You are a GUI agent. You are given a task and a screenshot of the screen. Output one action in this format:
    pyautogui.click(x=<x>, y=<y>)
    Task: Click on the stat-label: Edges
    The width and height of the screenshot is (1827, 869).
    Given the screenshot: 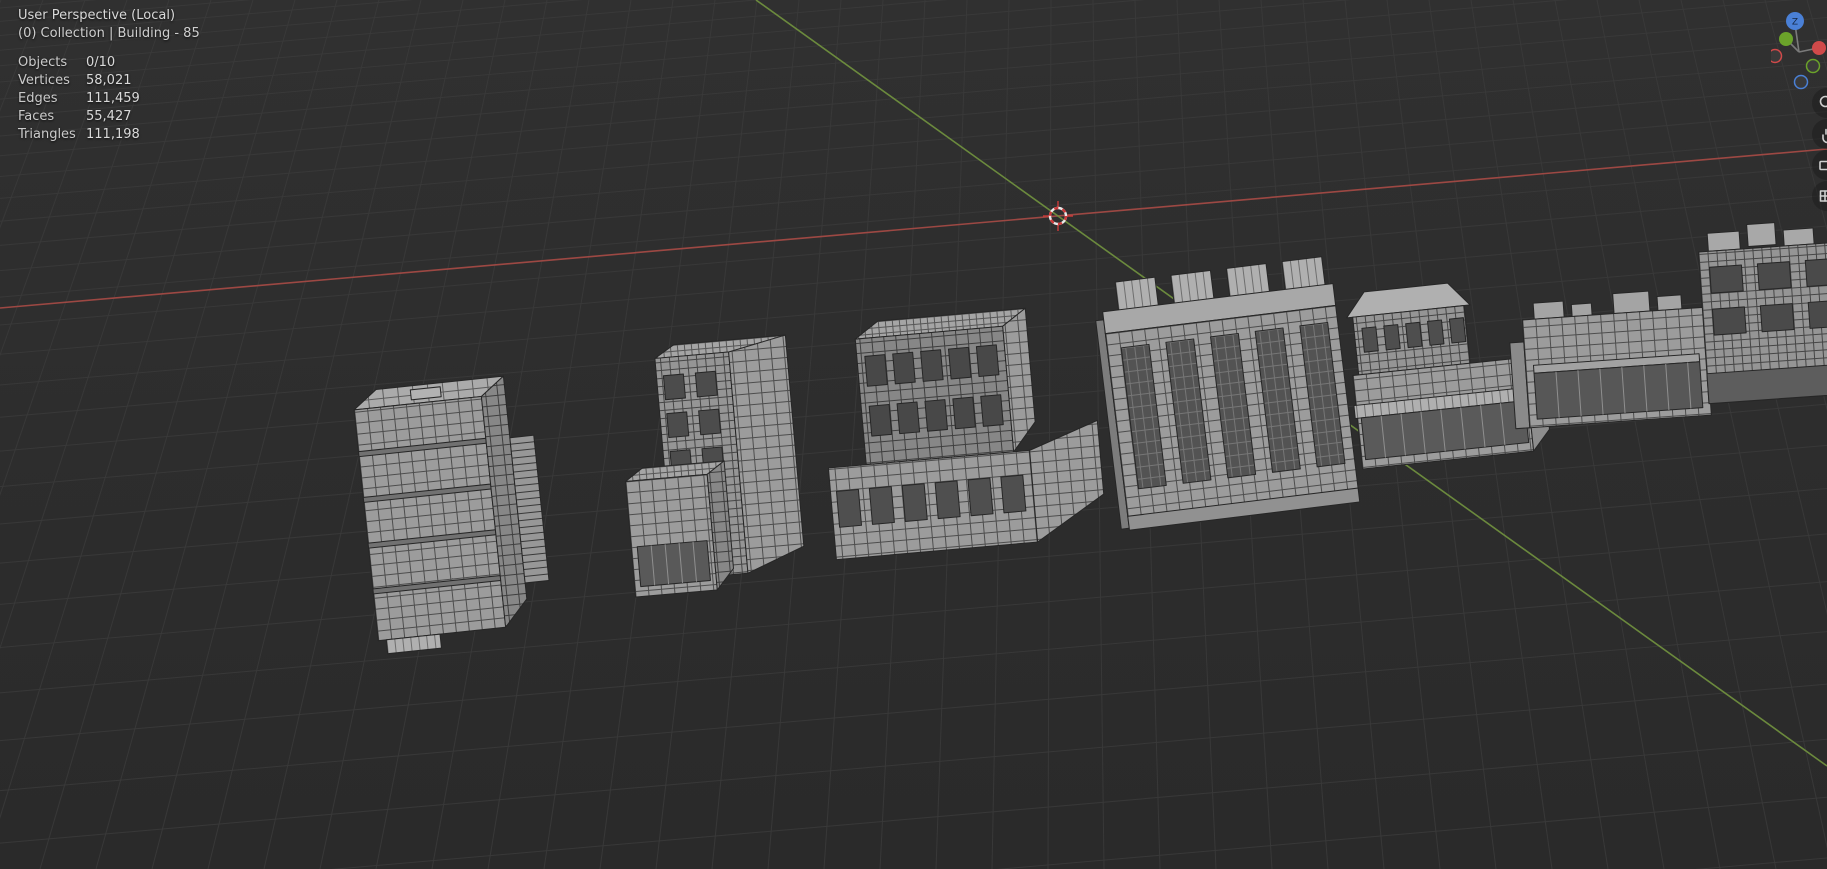 What is the action you would take?
    pyautogui.click(x=38, y=98)
    